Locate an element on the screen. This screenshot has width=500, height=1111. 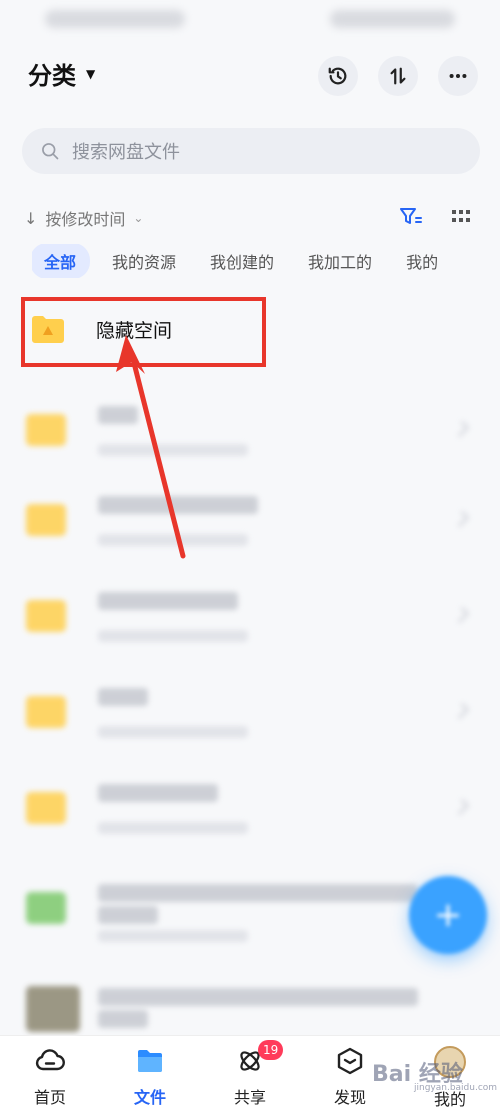
nav-files: 文件 is located at coordinates (150, 1077).